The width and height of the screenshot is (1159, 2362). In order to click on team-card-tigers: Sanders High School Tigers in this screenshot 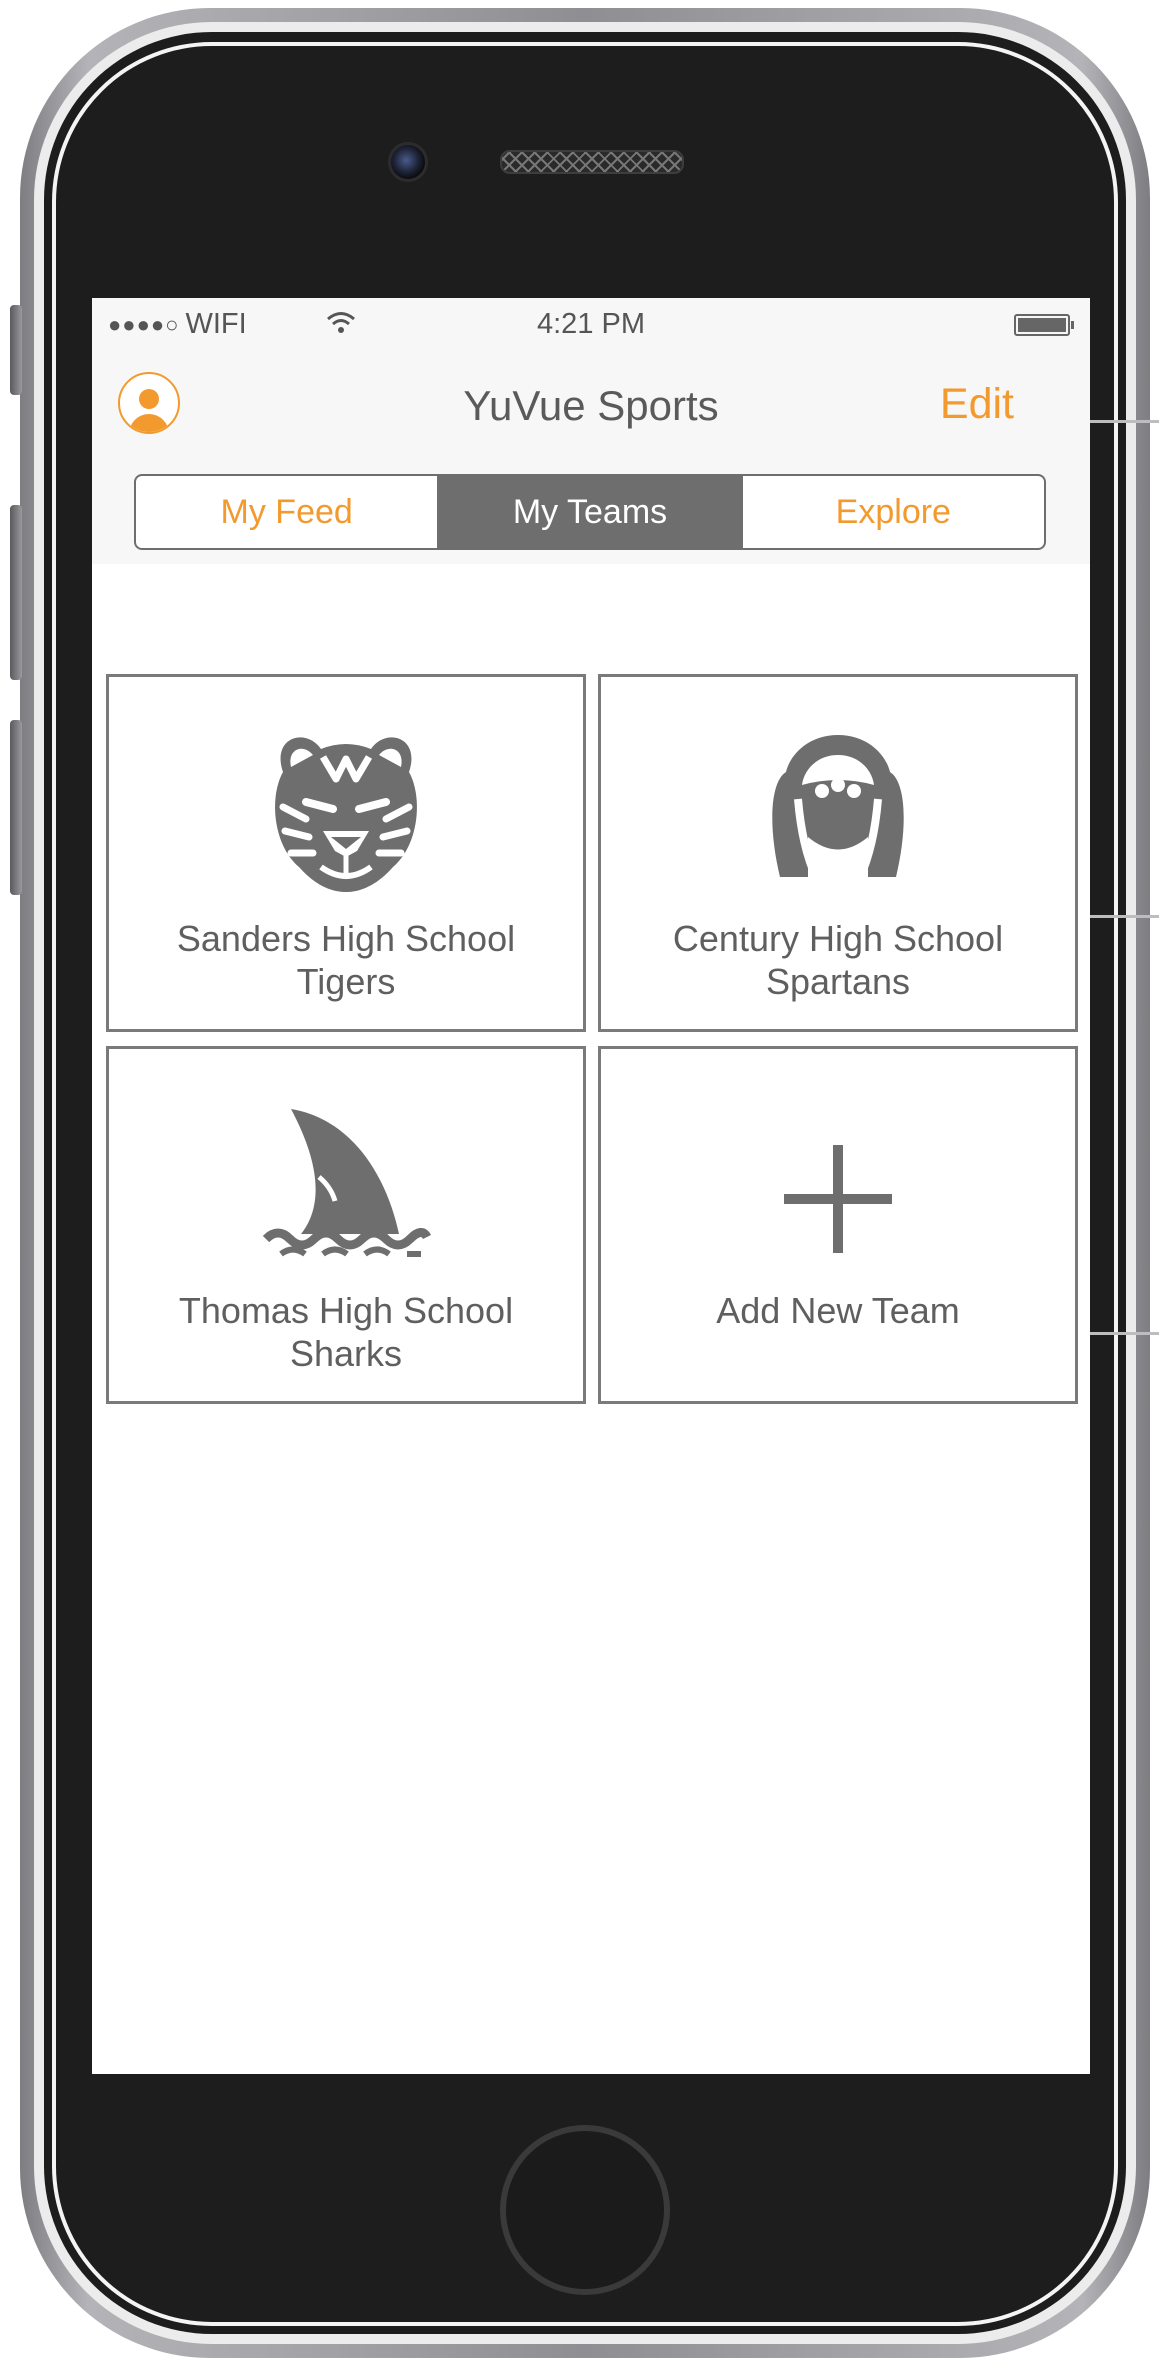, I will do `click(346, 853)`.